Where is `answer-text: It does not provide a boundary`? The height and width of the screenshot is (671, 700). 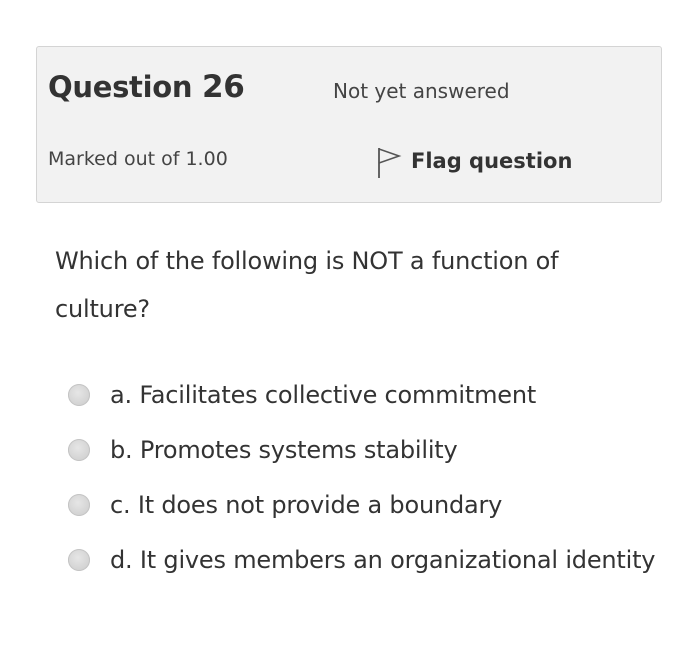
answer-text: It does not provide a boundary is located at coordinates (320, 505).